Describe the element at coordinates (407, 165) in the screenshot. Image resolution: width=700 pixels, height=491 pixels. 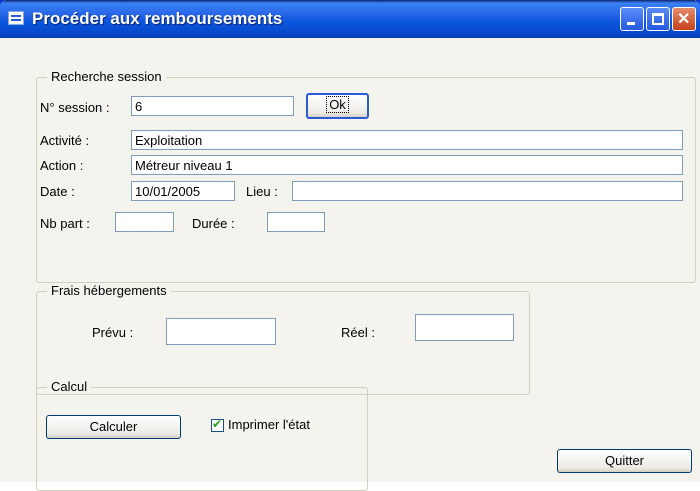
I see `action-field: Métreur niveau 1` at that location.